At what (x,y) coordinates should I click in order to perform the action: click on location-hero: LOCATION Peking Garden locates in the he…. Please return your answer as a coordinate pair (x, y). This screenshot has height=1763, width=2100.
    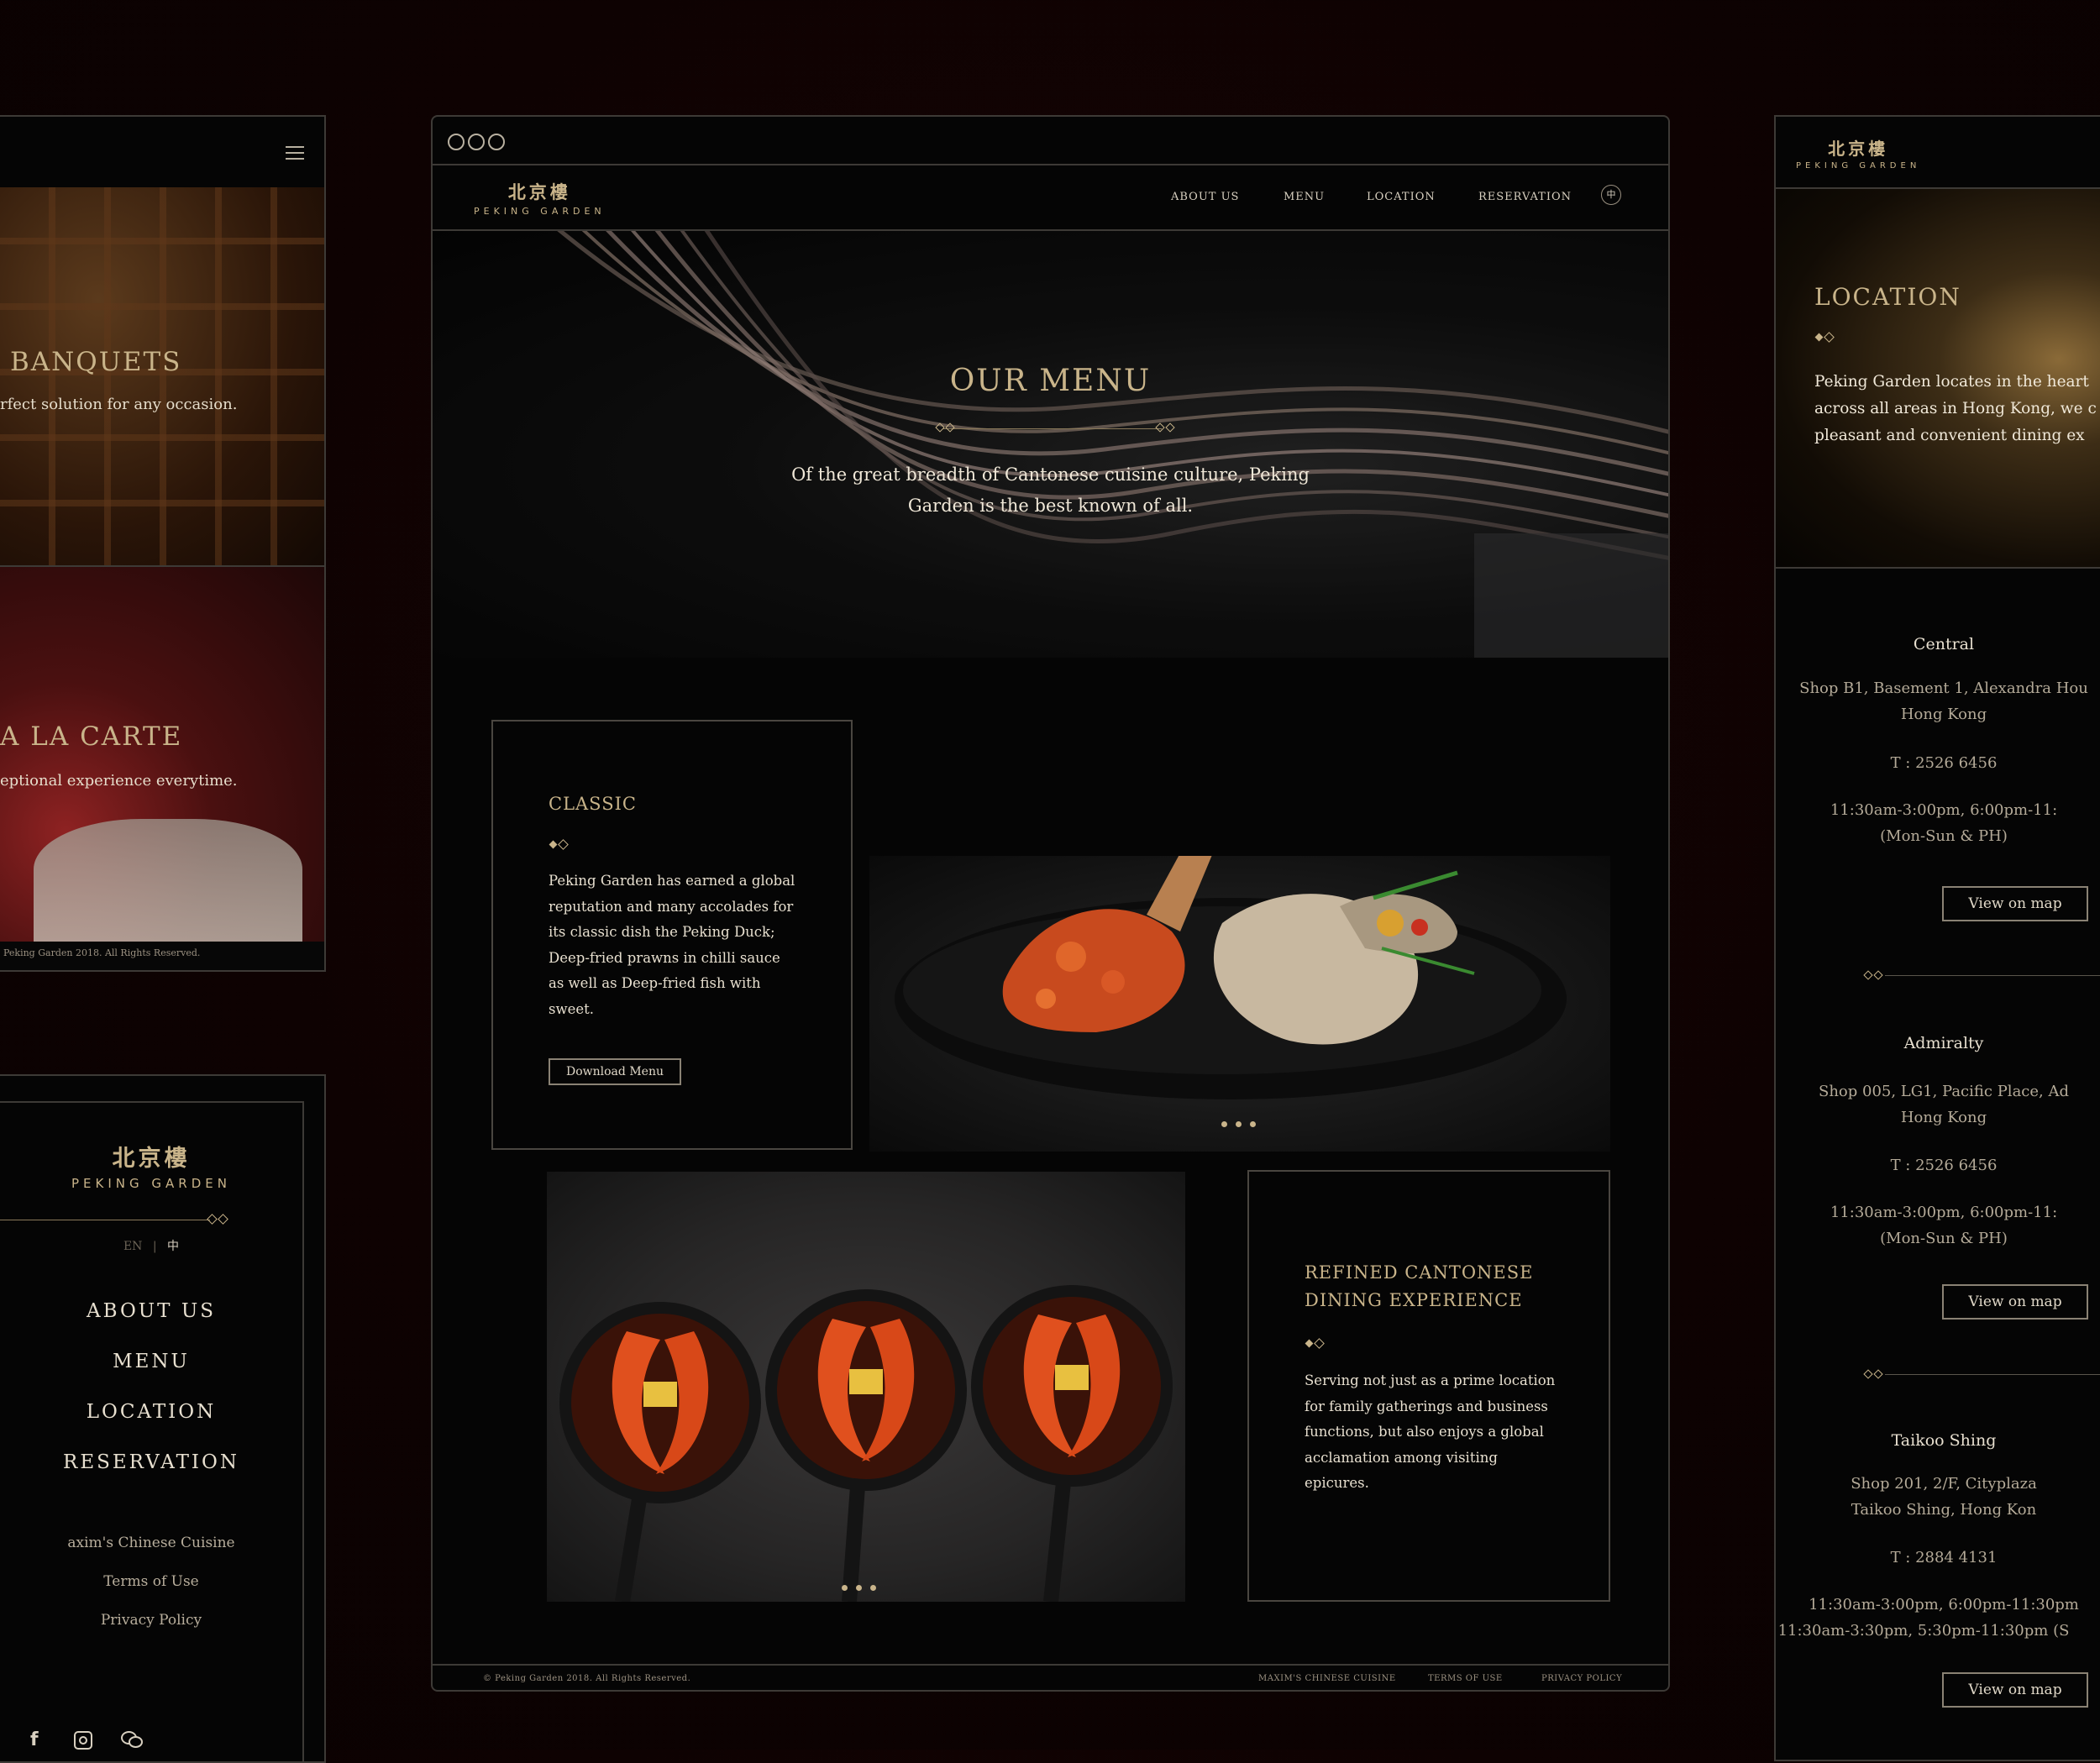
    Looking at the image, I should click on (1938, 379).